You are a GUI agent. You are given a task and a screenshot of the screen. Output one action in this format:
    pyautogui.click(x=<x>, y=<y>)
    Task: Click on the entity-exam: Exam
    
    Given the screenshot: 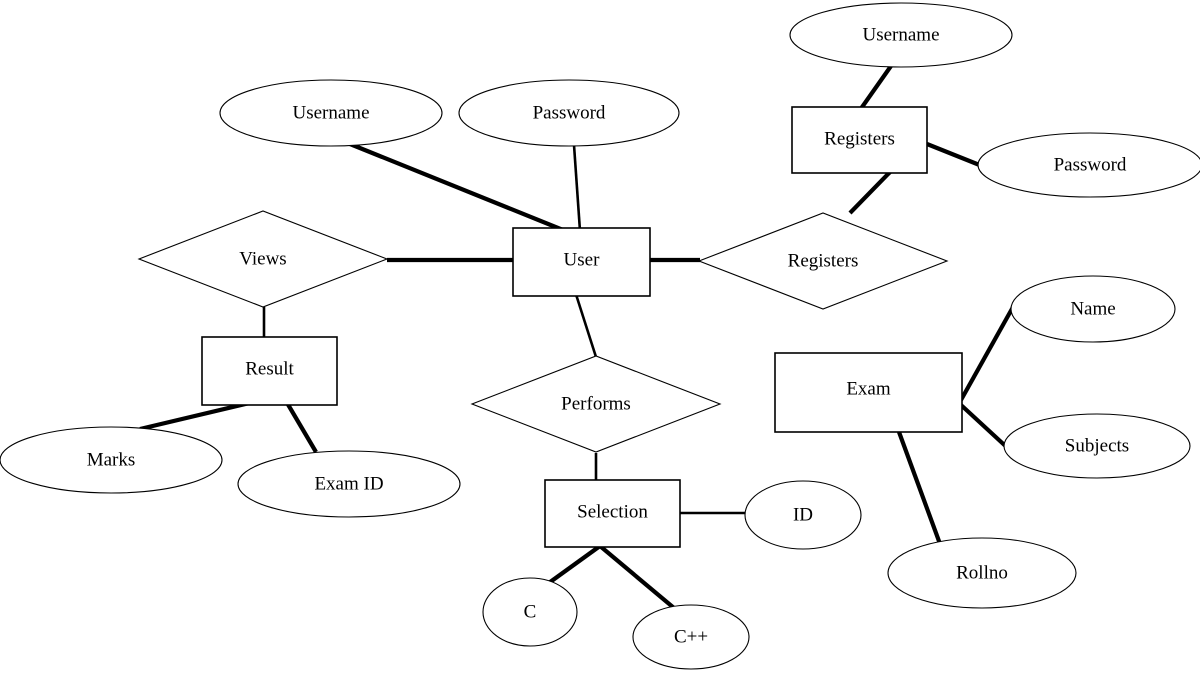 What is the action you would take?
    pyautogui.click(x=868, y=392)
    